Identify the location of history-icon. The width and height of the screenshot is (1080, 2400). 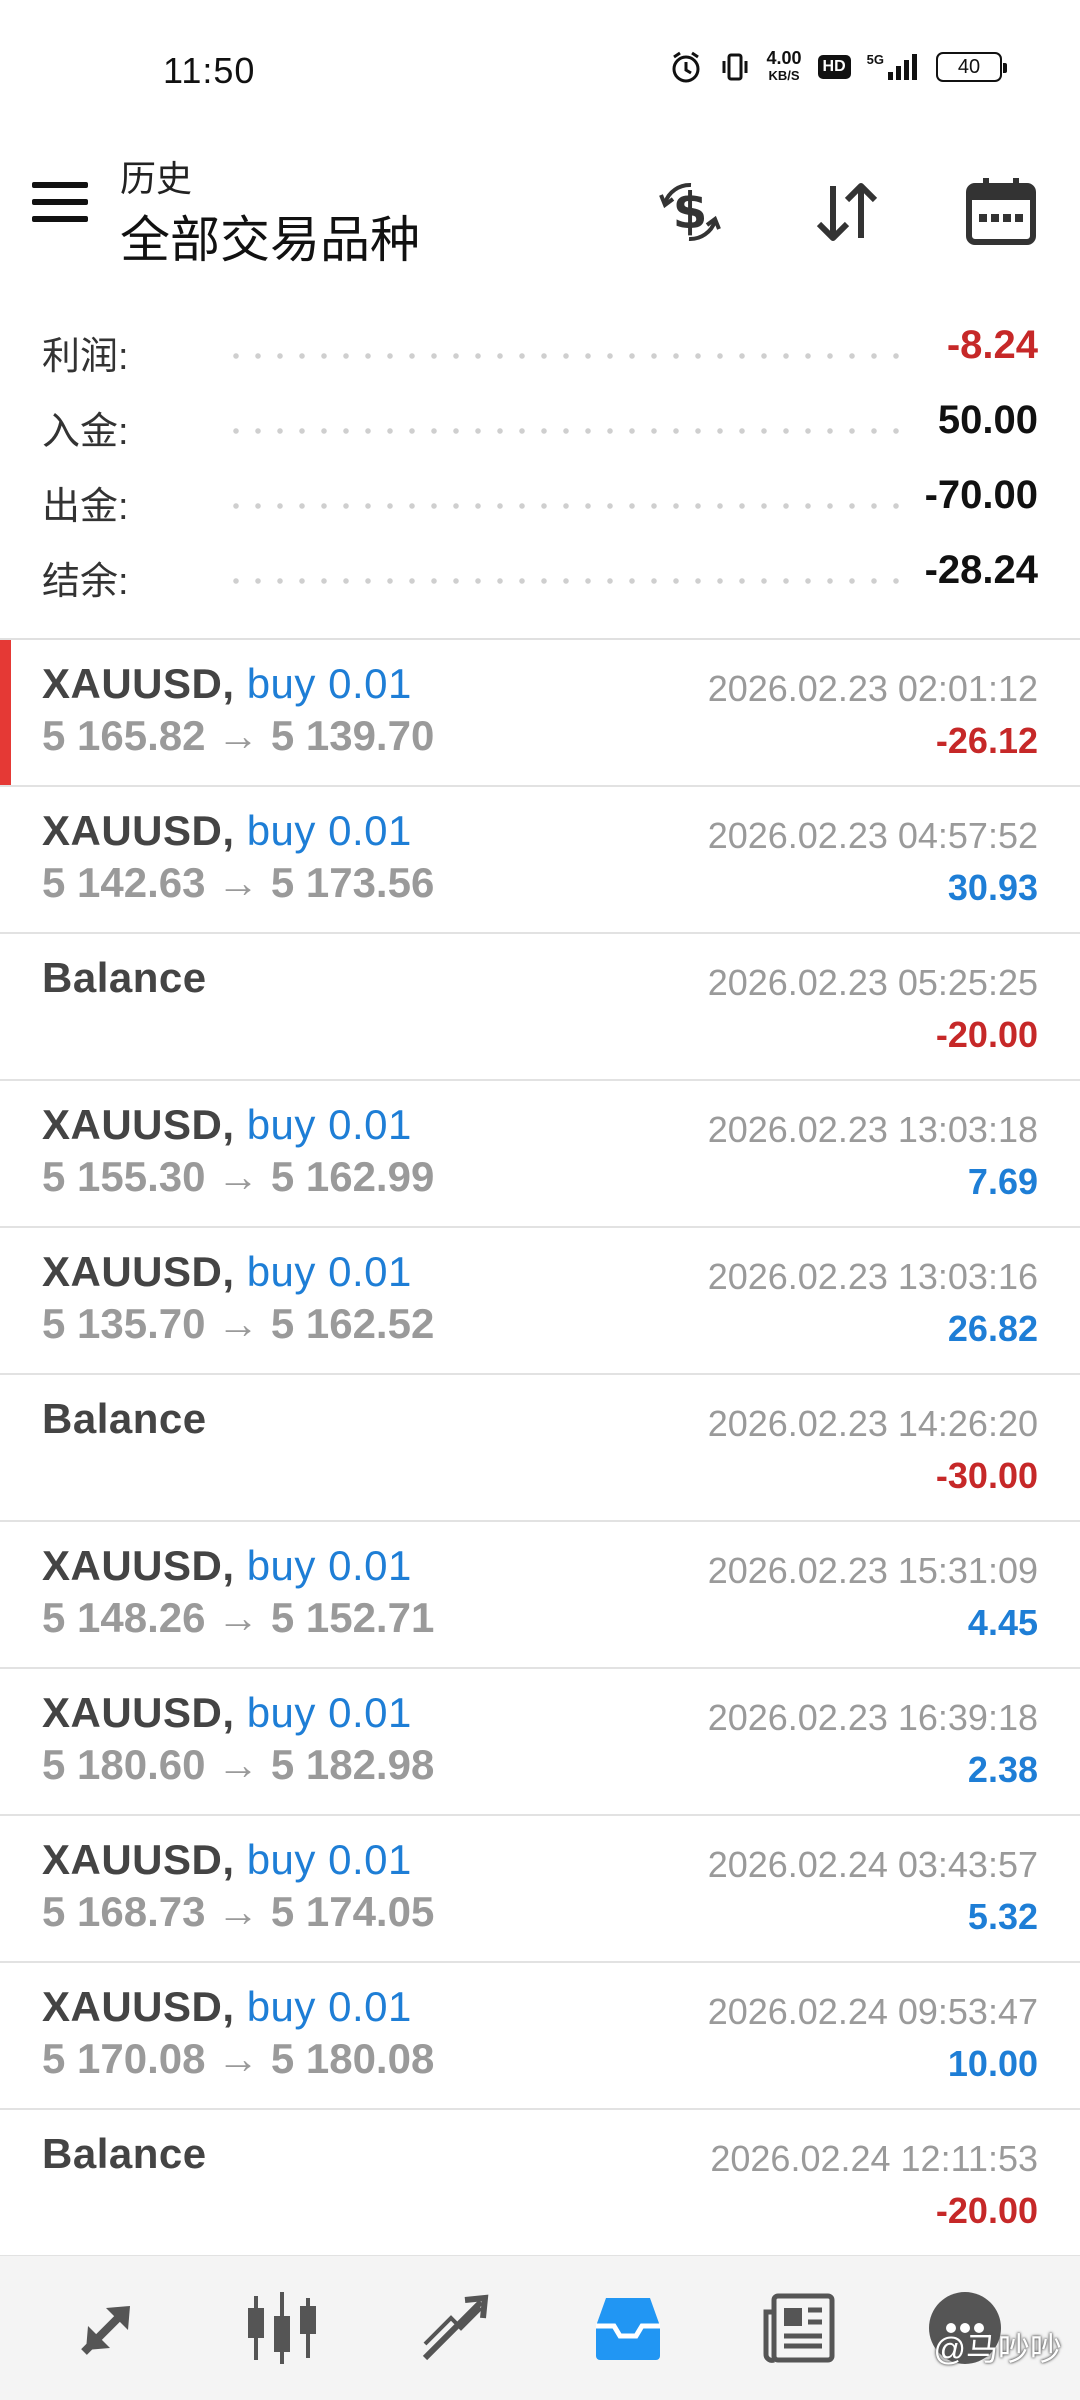
(628, 2329).